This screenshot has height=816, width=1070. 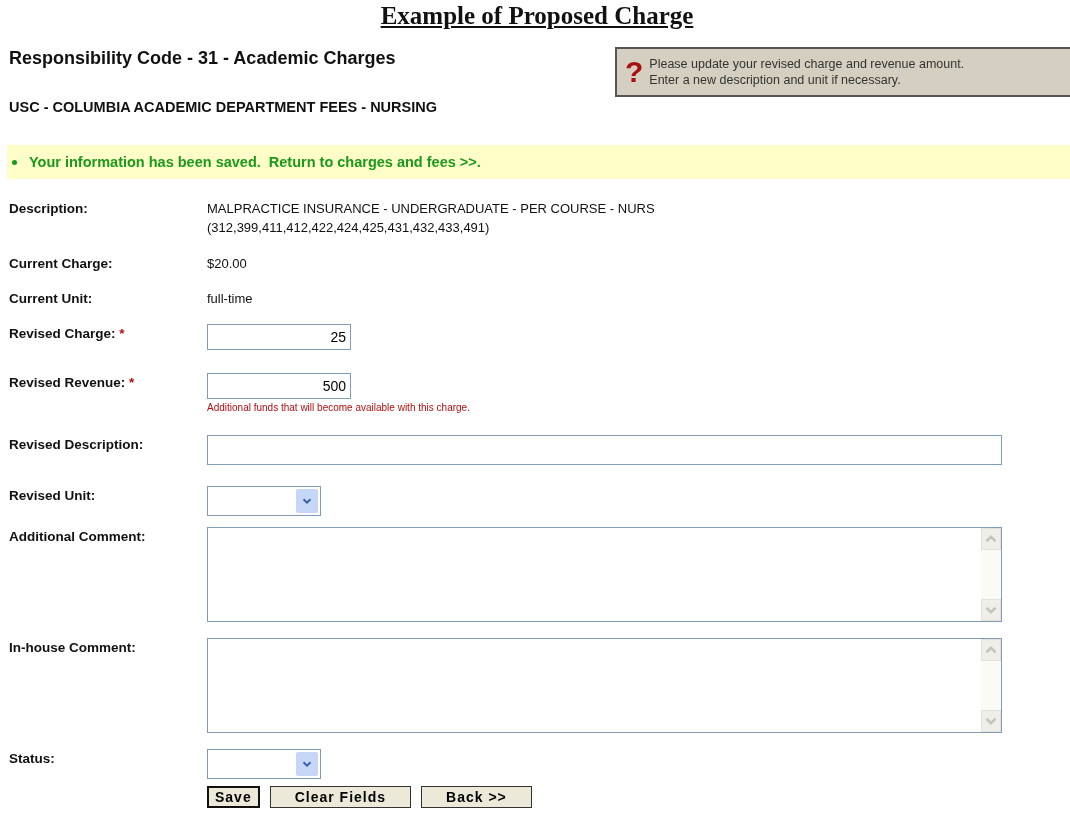 I want to click on question-mark-icon: ?, so click(x=634, y=72).